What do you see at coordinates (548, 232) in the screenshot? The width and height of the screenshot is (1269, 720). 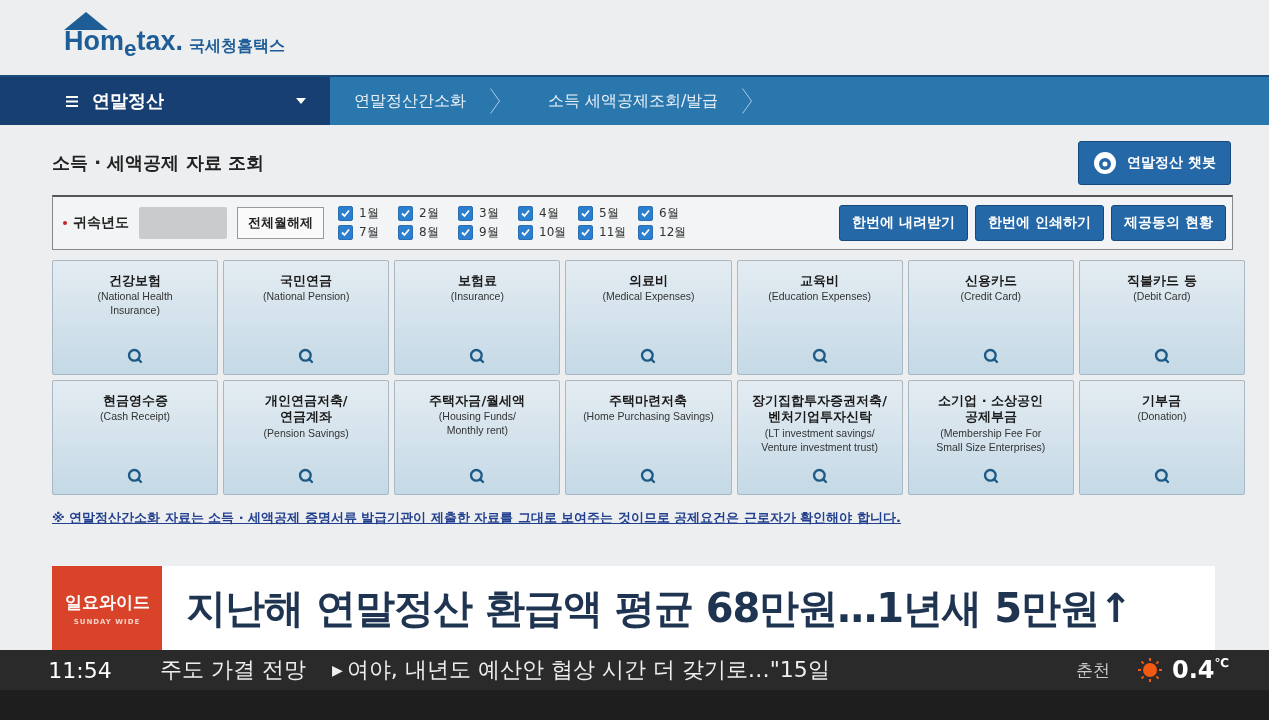 I see `month-checkbox: 10월` at bounding box center [548, 232].